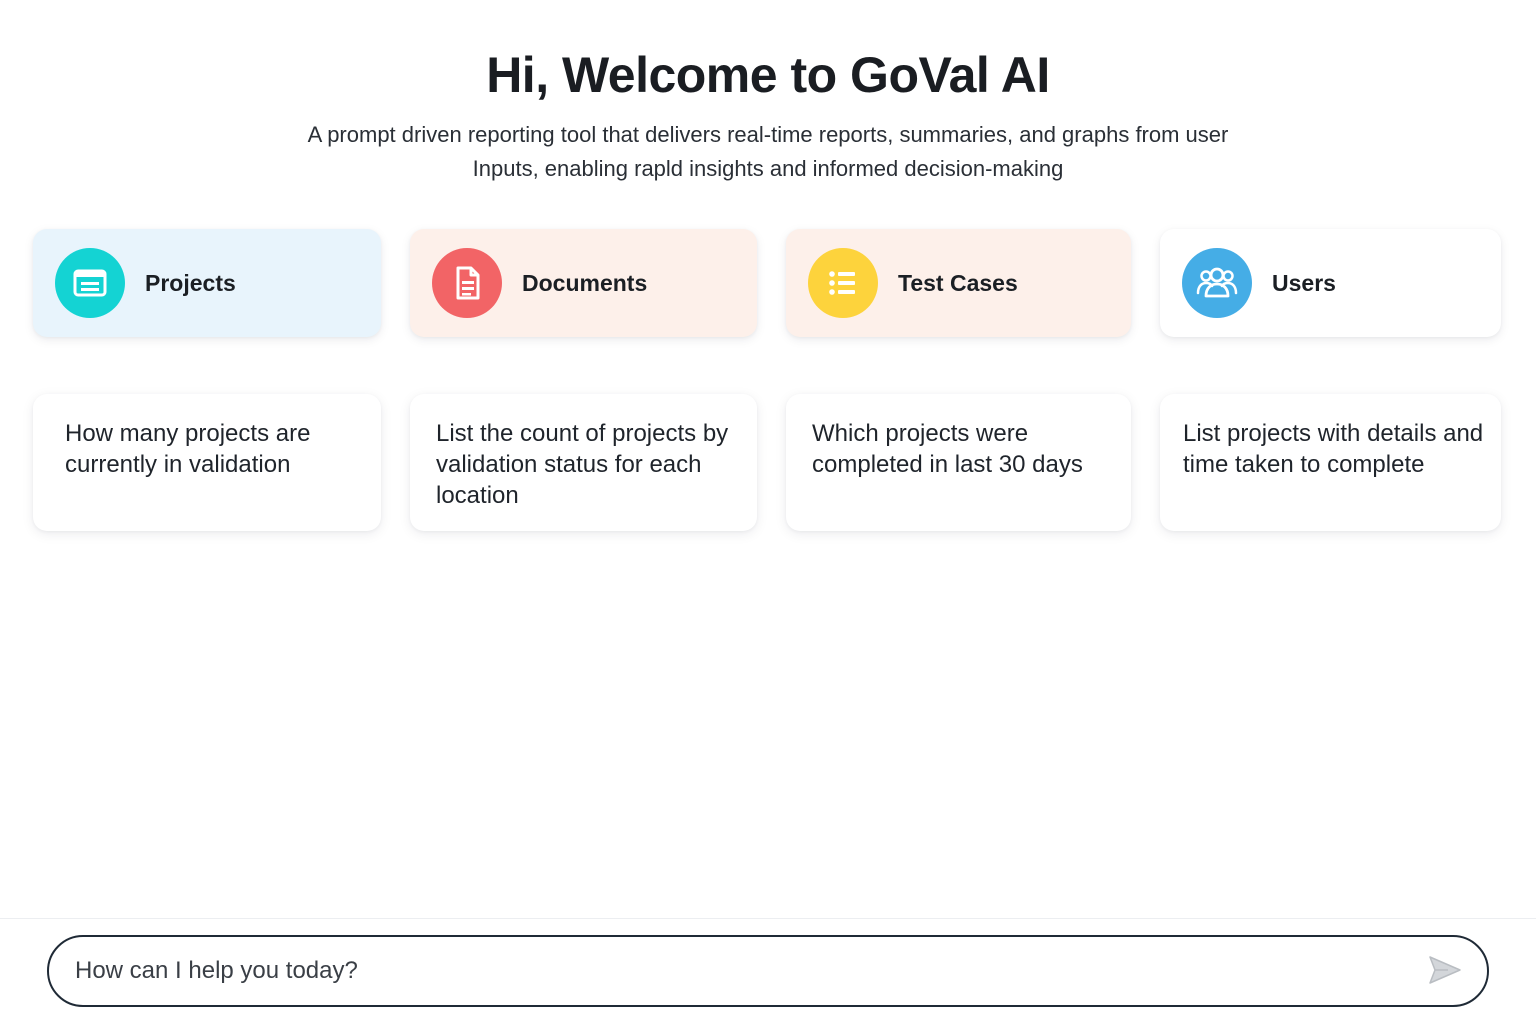  What do you see at coordinates (190, 282) in the screenshot?
I see `category-label: Projects` at bounding box center [190, 282].